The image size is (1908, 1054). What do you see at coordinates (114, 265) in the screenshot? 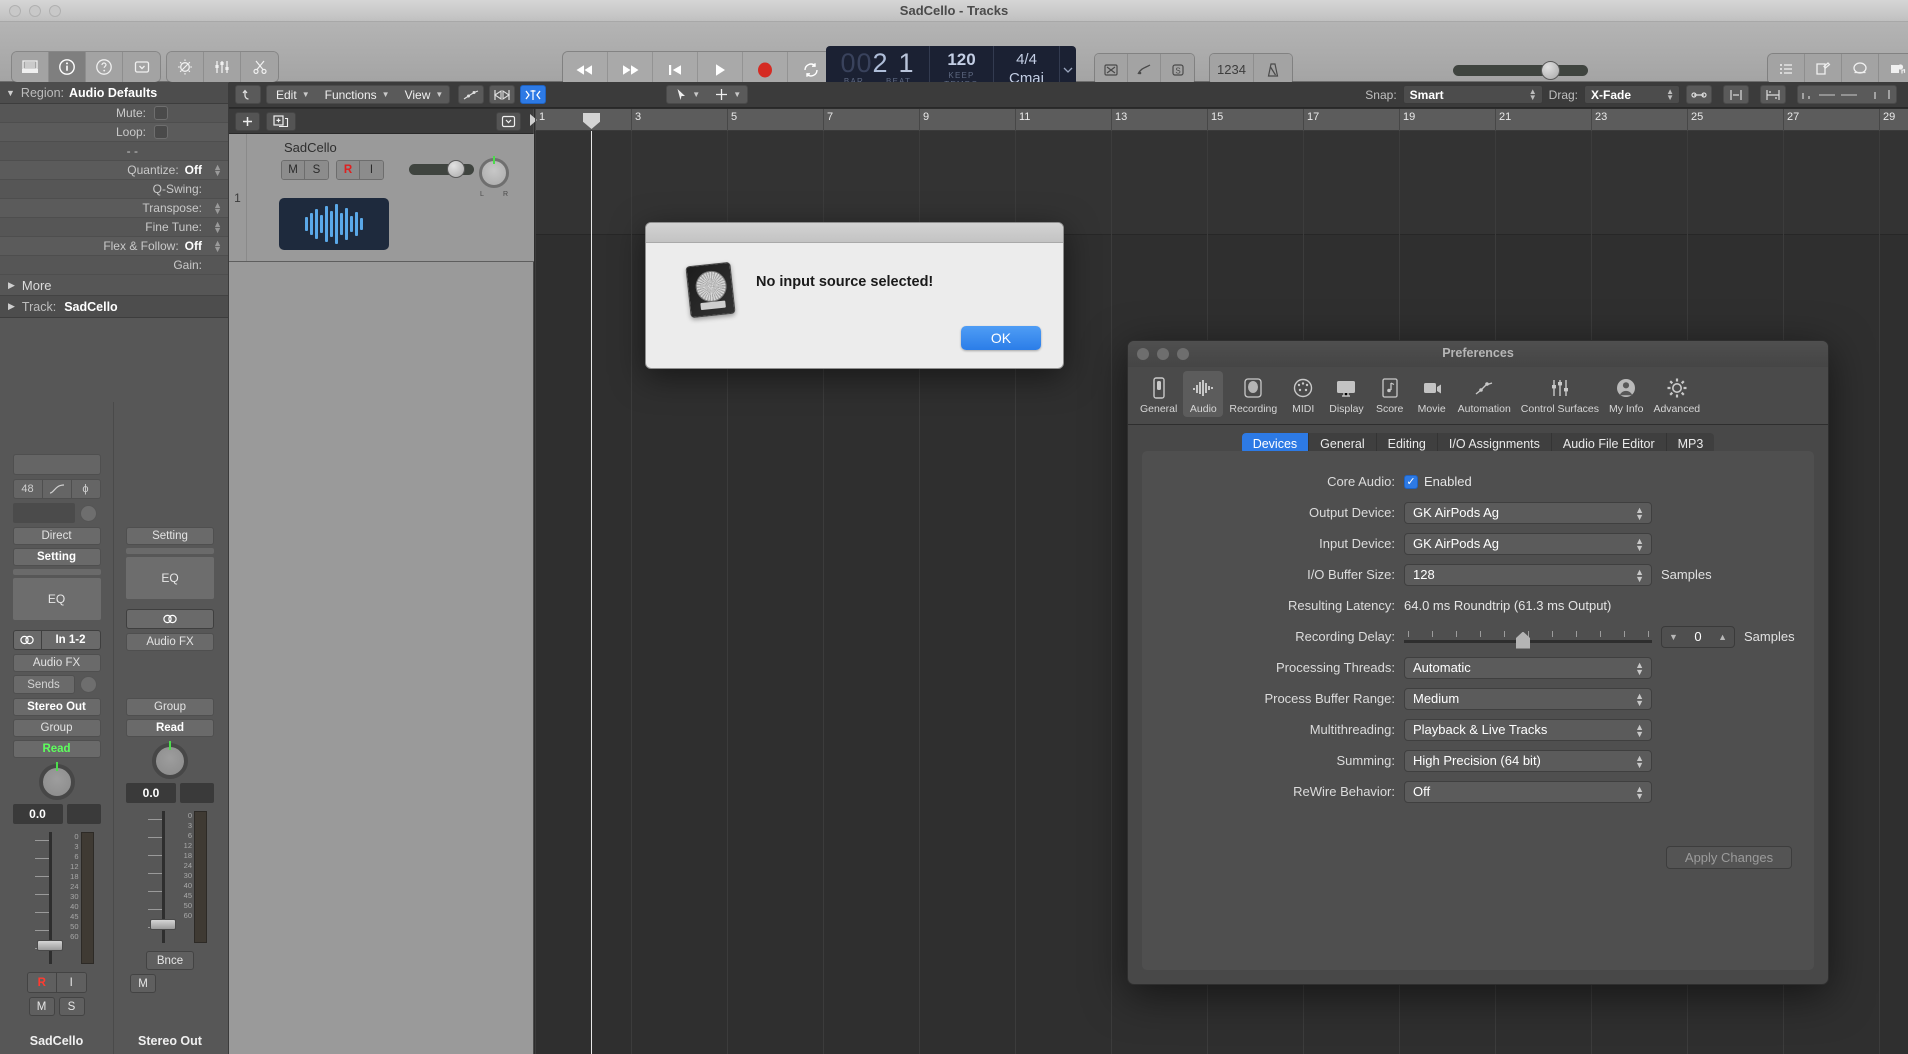
I see `inspector-row-gain: Gain:` at bounding box center [114, 265].